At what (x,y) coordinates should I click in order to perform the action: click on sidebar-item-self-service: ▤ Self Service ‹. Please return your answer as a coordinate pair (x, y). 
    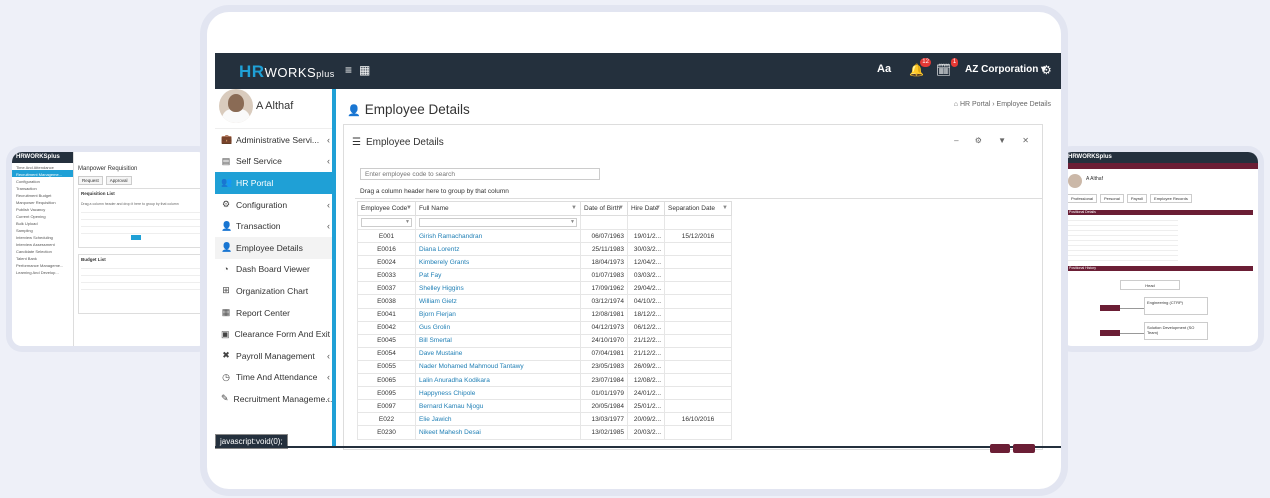
    Looking at the image, I should click on (273, 162).